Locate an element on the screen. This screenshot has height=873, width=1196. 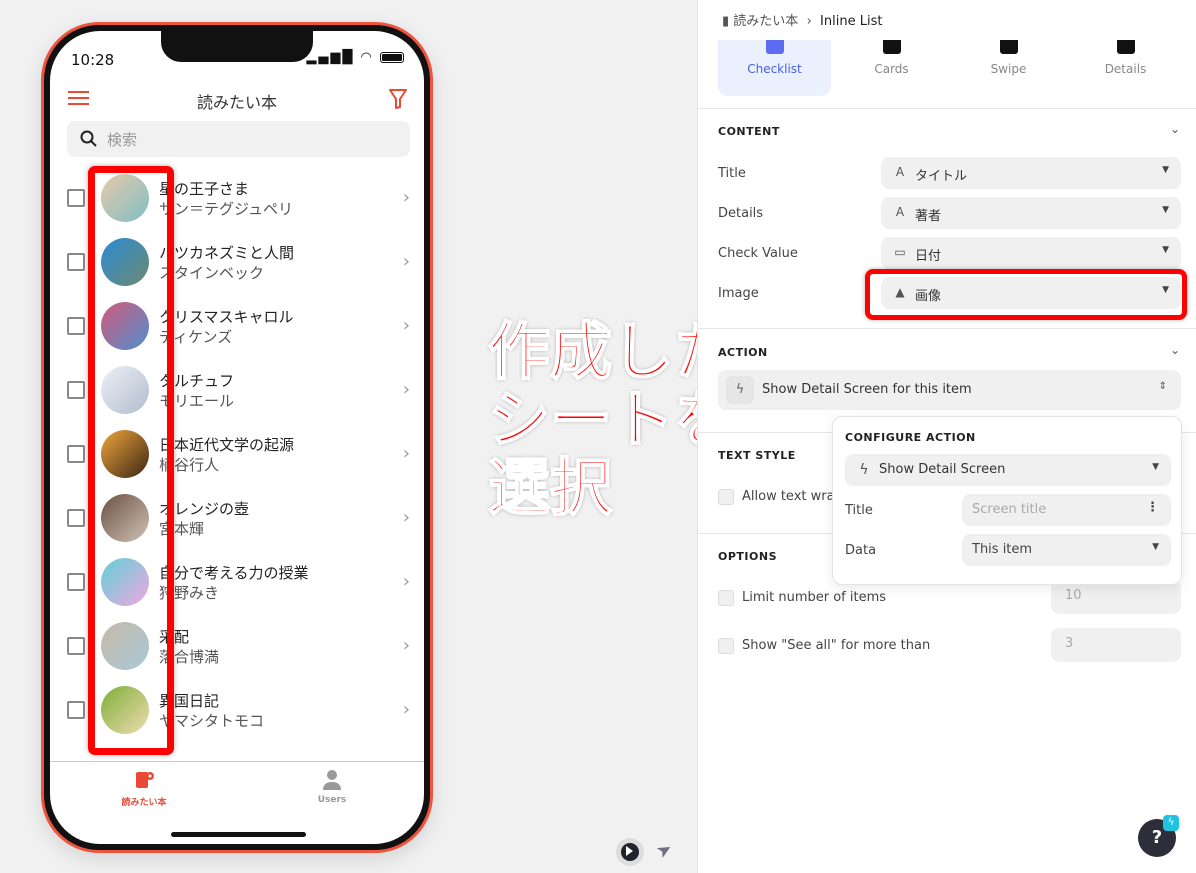
style-swipe: Swipe is located at coordinates (1008, 68).